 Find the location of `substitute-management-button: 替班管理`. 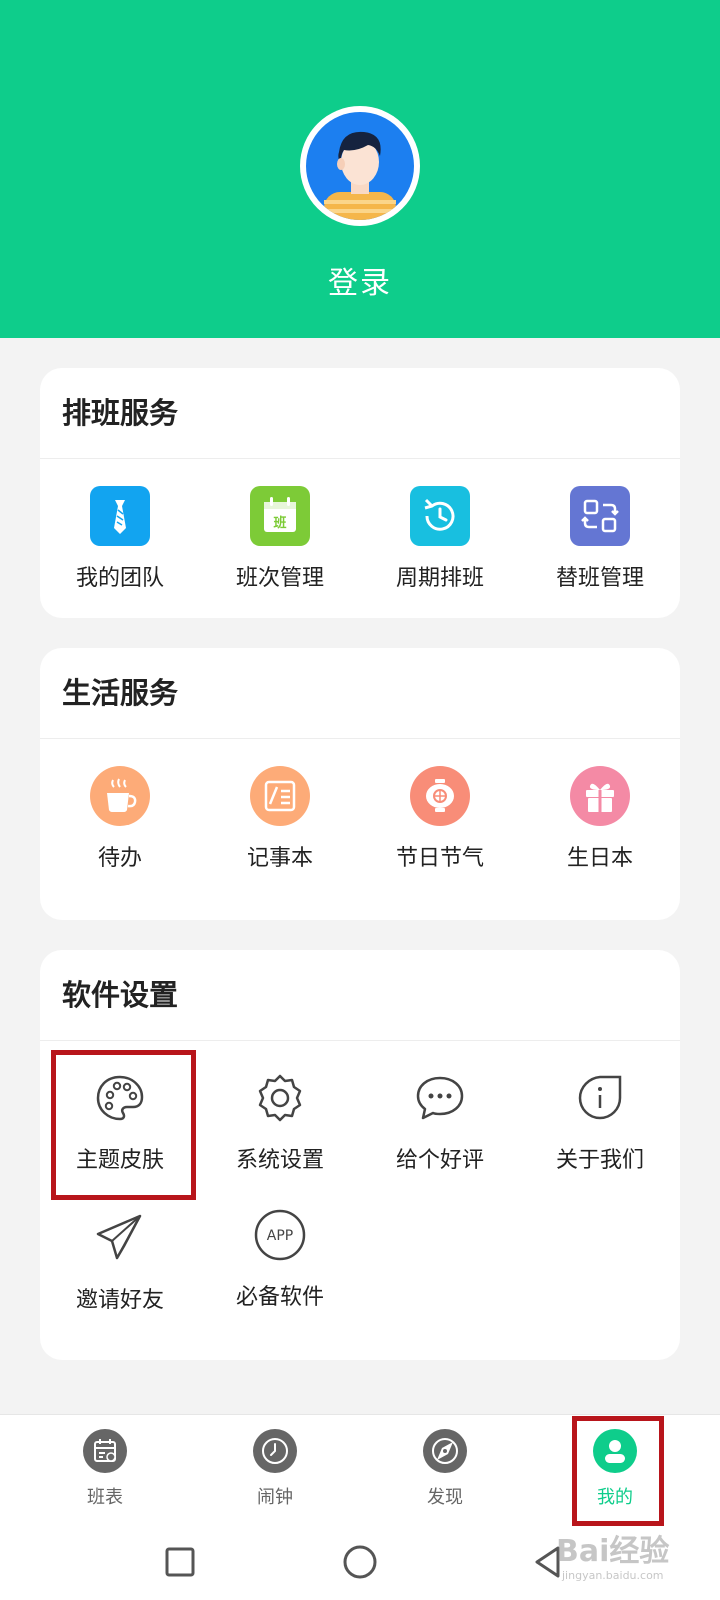

substitute-management-button: 替班管理 is located at coordinates (600, 551).